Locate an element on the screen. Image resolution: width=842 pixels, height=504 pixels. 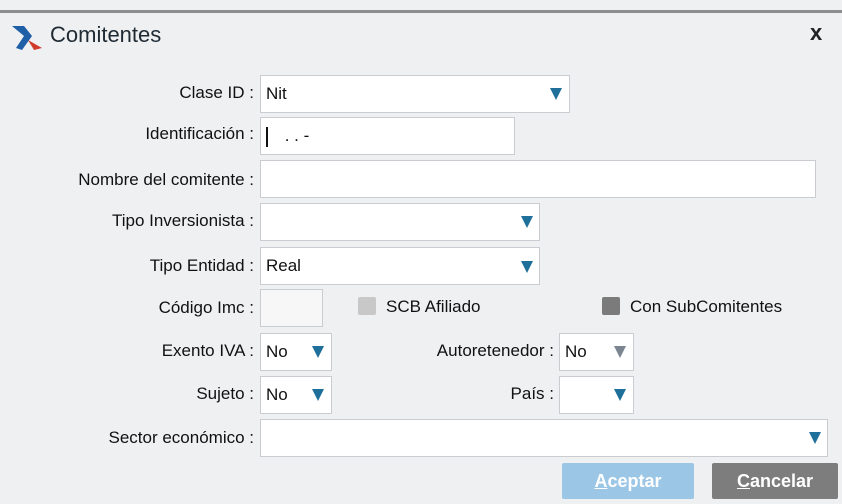
cancelar-label: ancelar is located at coordinates (781, 481).